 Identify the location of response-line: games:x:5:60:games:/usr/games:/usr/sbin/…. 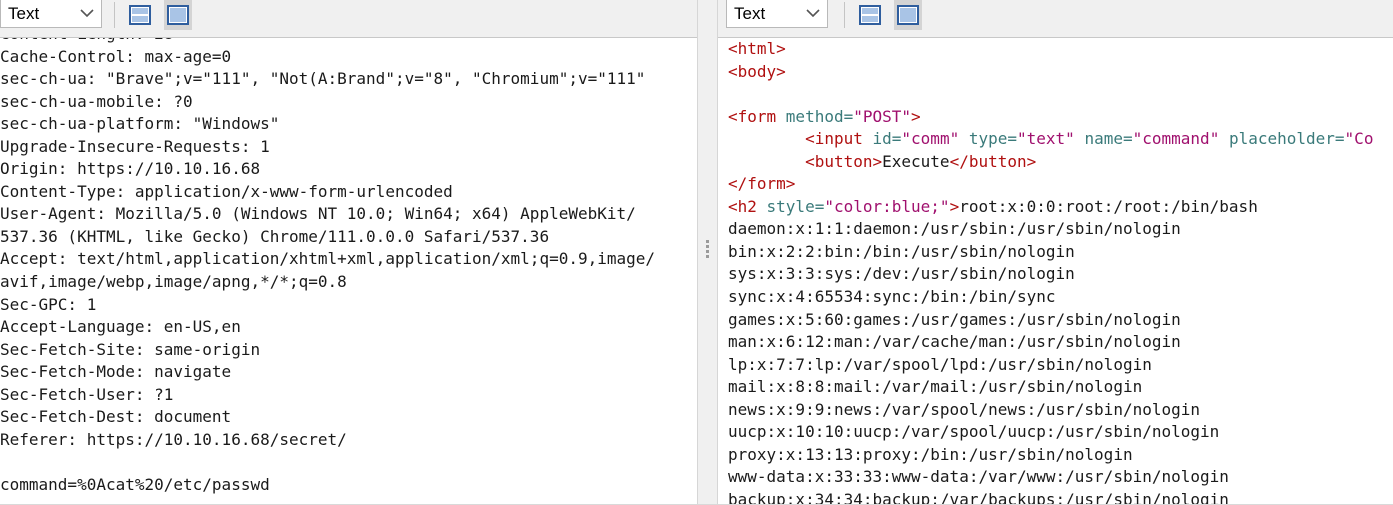
(1050, 320).